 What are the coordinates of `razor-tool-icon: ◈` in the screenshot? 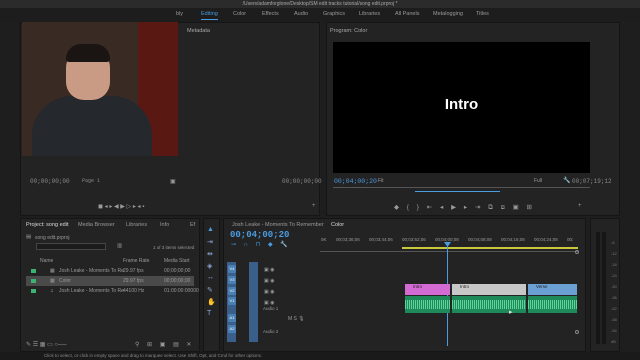 It's located at (209, 266).